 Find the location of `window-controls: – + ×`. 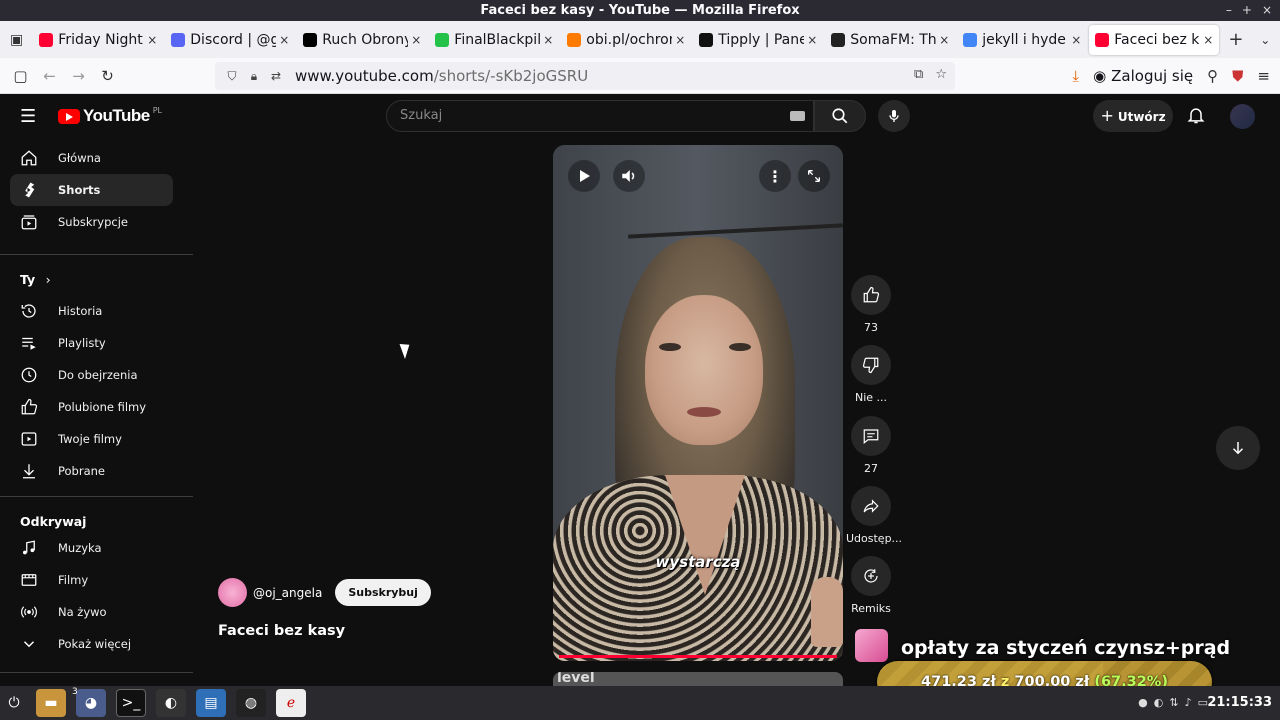

window-controls: – + × is located at coordinates (1249, 10).